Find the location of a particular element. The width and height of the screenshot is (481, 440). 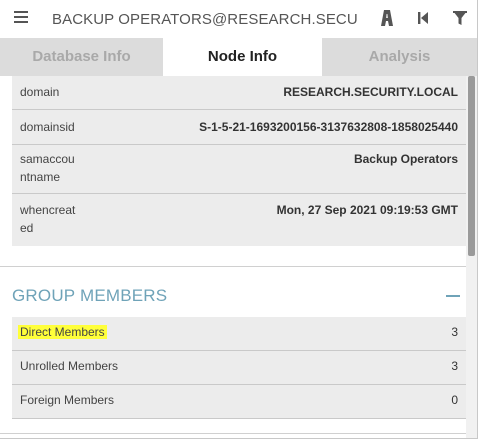

back-icon is located at coordinates (423, 18).